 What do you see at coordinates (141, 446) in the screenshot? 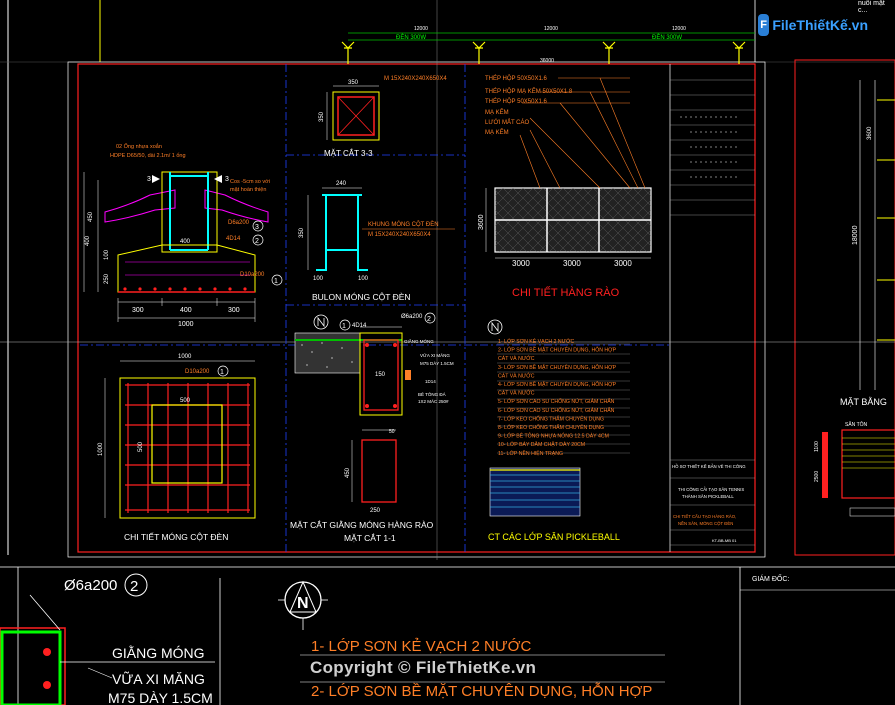
I see `plan-inner-left: 500` at bounding box center [141, 446].